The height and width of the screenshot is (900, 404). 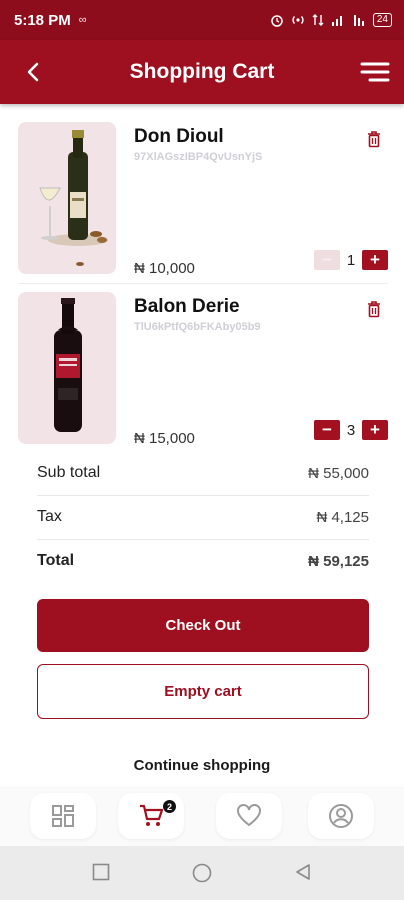 What do you see at coordinates (342, 517) in the screenshot?
I see `tax-value: ₦ 4,125` at bounding box center [342, 517].